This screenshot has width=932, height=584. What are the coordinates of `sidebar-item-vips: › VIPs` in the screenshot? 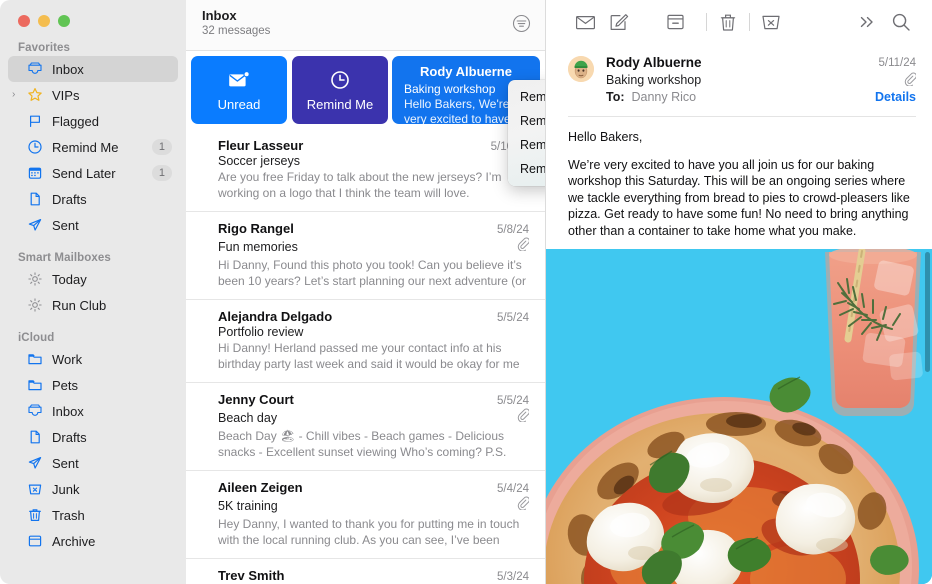 It's located at (93, 95).